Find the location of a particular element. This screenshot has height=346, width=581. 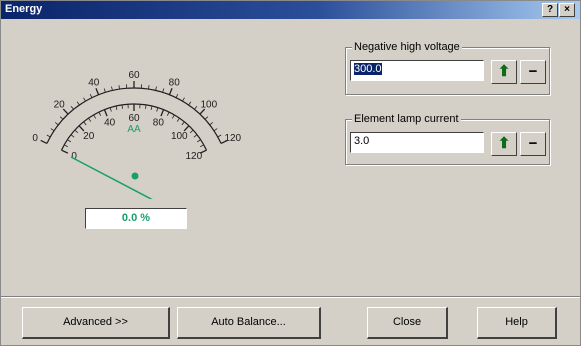

close-window-button: × is located at coordinates (567, 10).